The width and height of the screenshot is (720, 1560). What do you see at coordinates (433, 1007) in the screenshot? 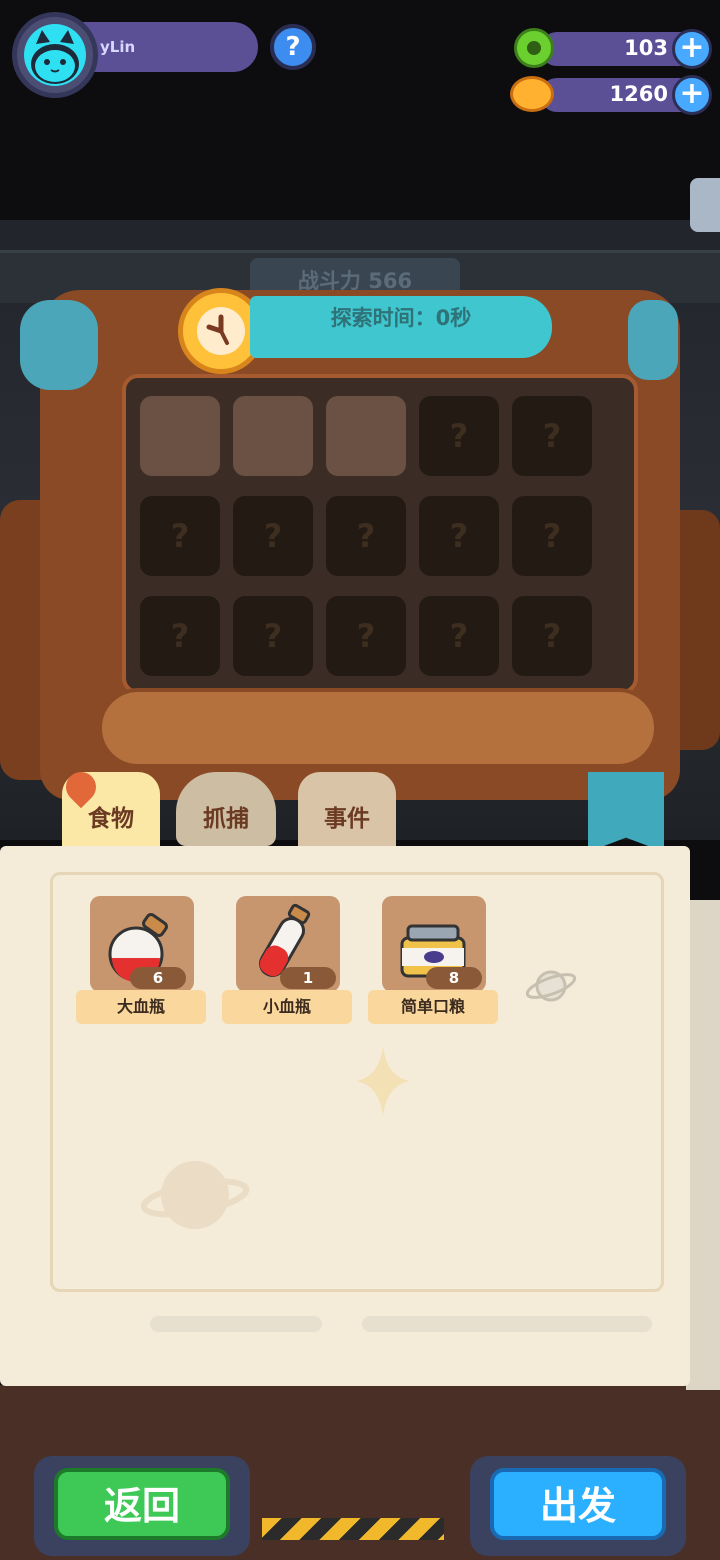
I see `item-name: 简单口粮` at bounding box center [433, 1007].